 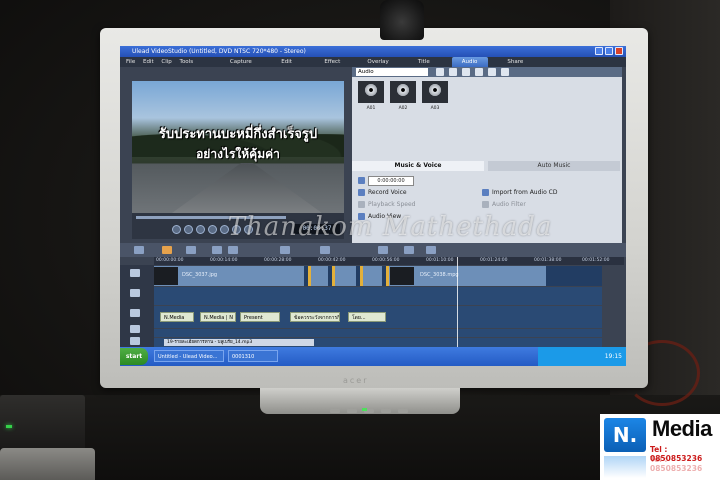 What do you see at coordinates (418, 166) in the screenshot?
I see `tab-music-voice: Music & Voice` at bounding box center [418, 166].